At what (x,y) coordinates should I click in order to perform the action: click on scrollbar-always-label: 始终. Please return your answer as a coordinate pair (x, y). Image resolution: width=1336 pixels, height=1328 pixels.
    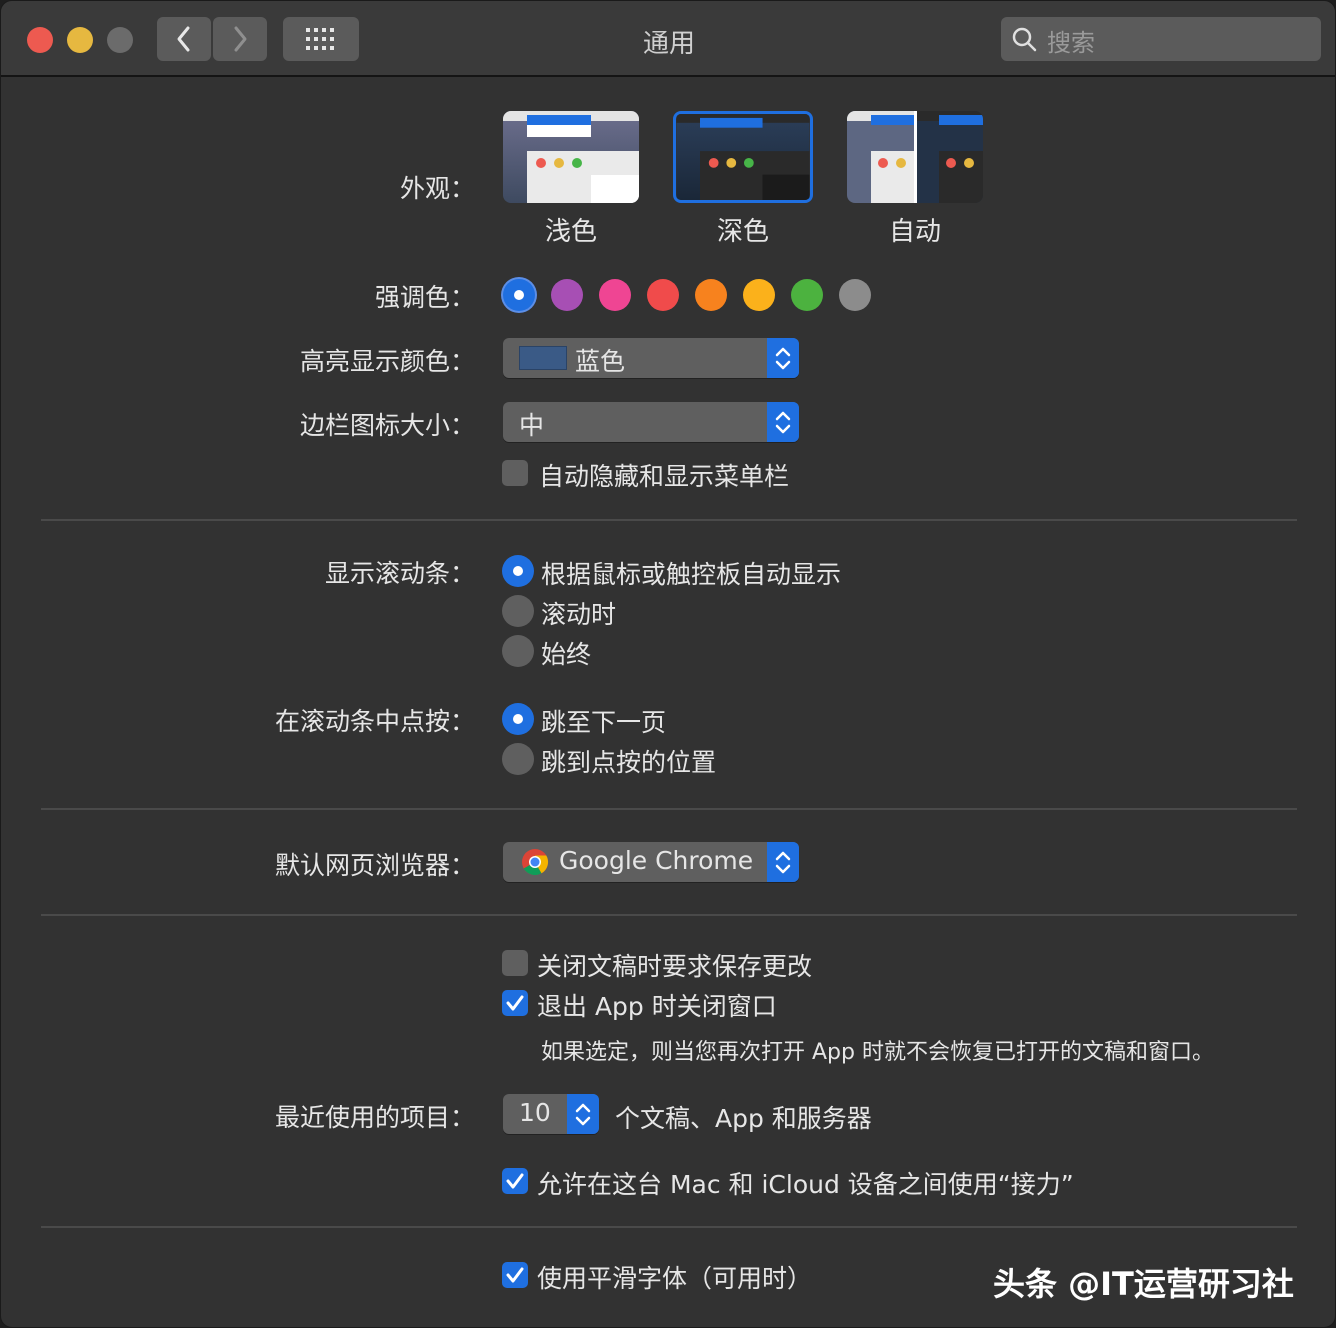
    Looking at the image, I should click on (566, 654).